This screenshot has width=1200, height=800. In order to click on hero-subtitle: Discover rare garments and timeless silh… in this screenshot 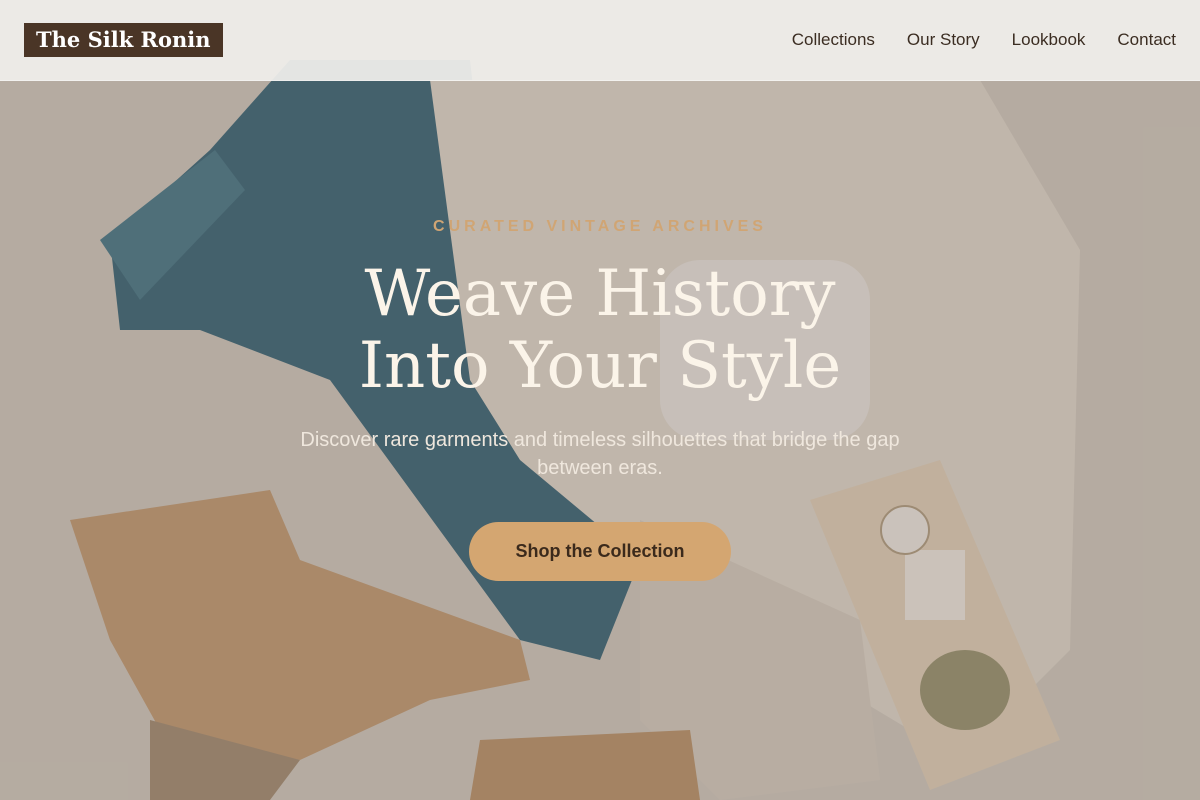, I will do `click(600, 454)`.